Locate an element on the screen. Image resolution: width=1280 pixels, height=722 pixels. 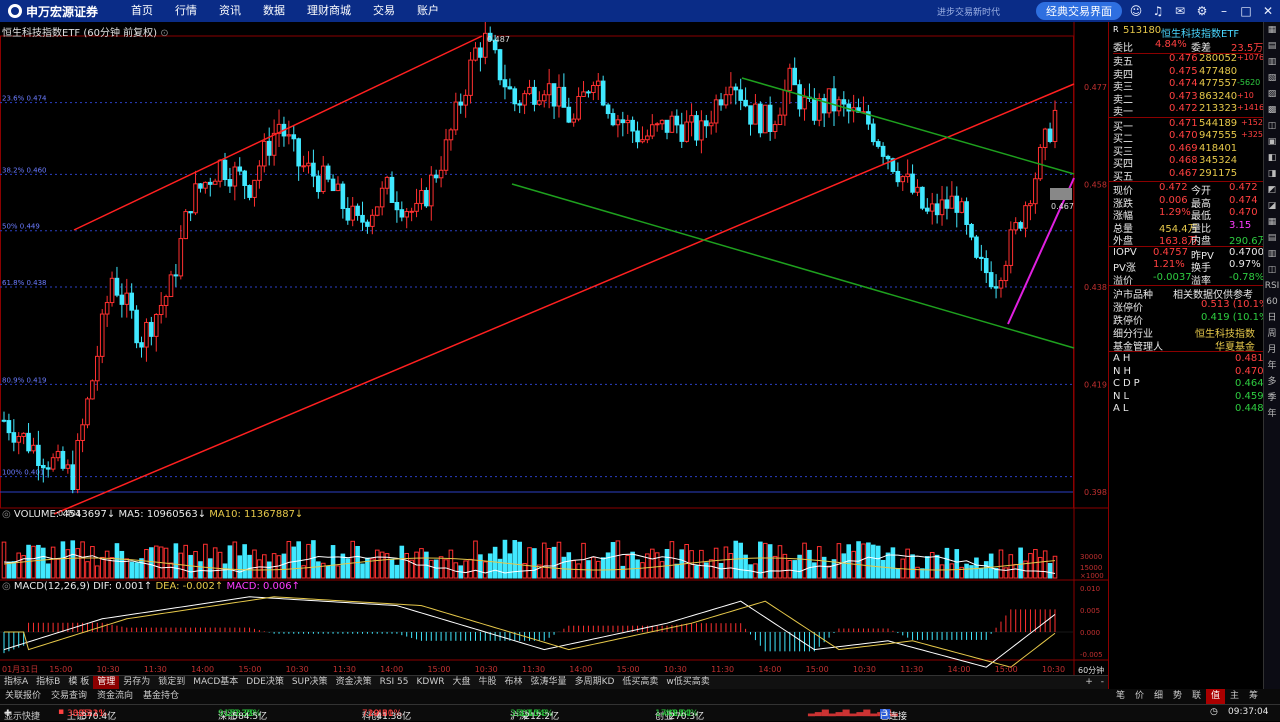
indicator-tab: MACD基本 is located at coordinates (215, 682).